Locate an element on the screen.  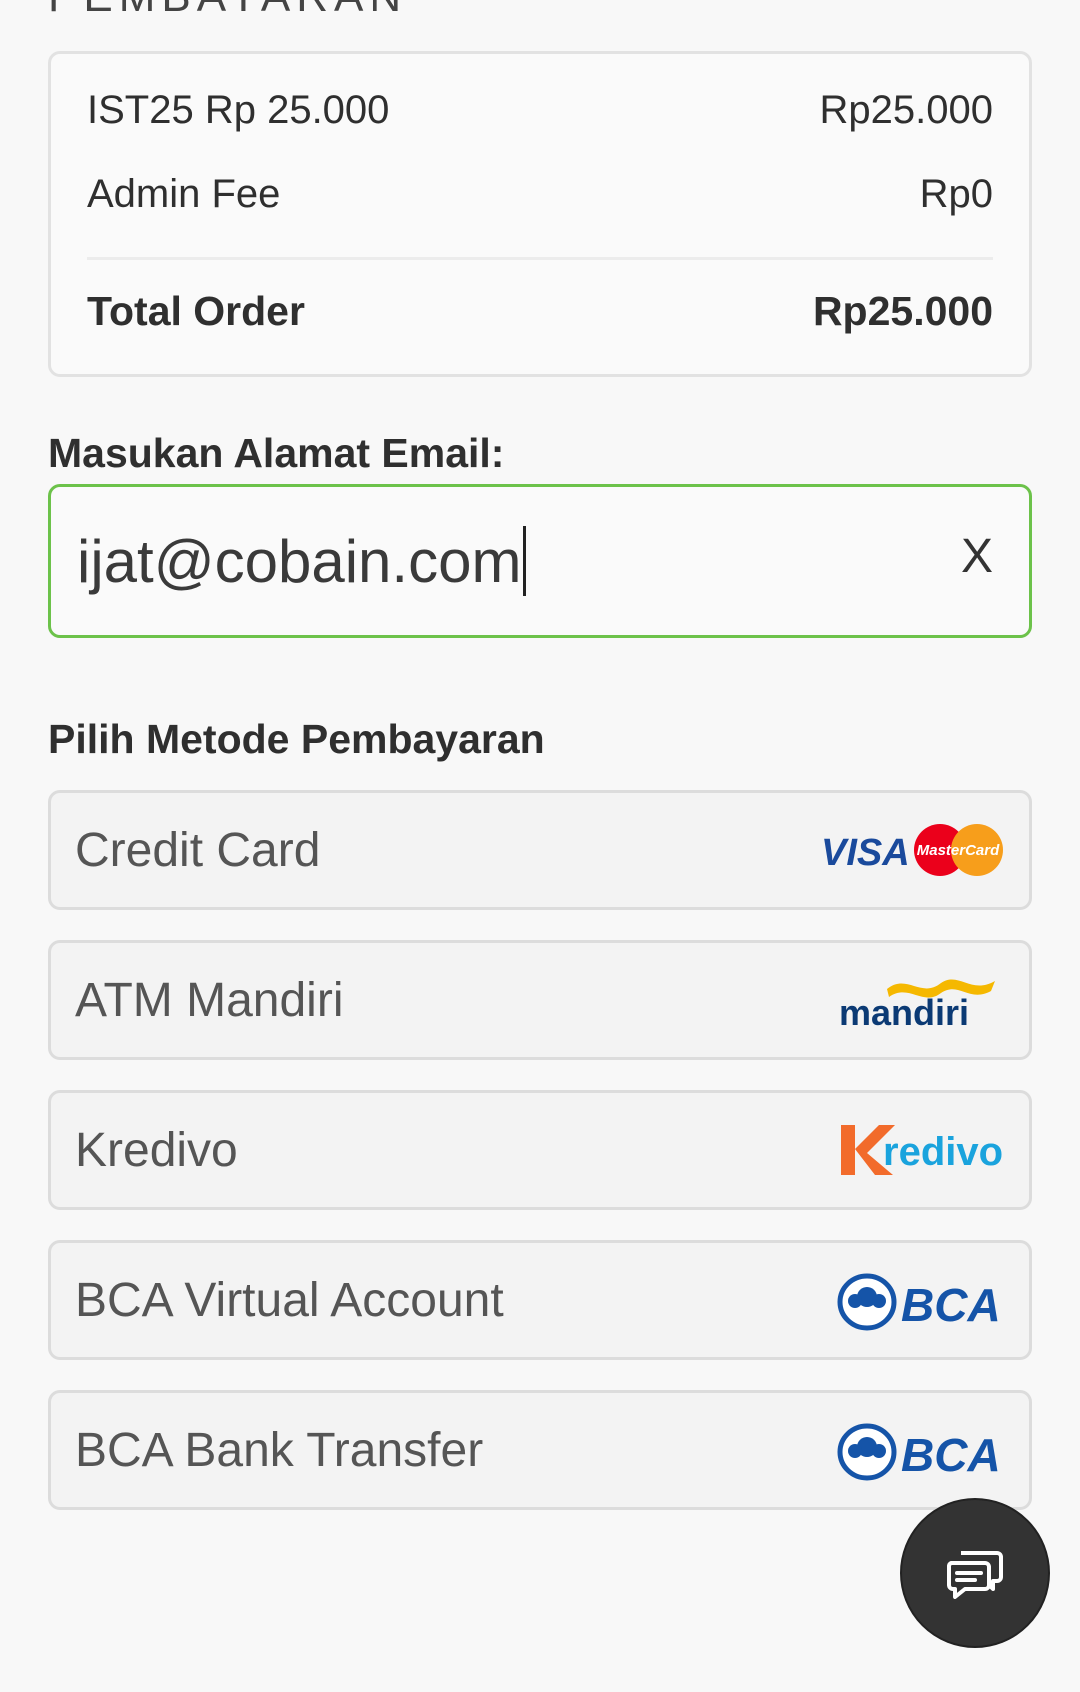
total-order-row: Total Order Rp25.000 is located at coordinates (540, 311).